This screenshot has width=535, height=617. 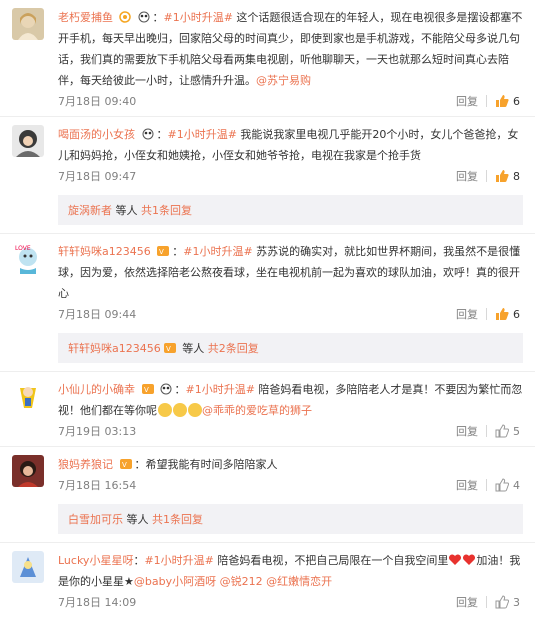 What do you see at coordinates (290, 348) in the screenshot?
I see `sub-reply-summary: 轩轩妈咪a123456 V 等人 共2条回复` at bounding box center [290, 348].